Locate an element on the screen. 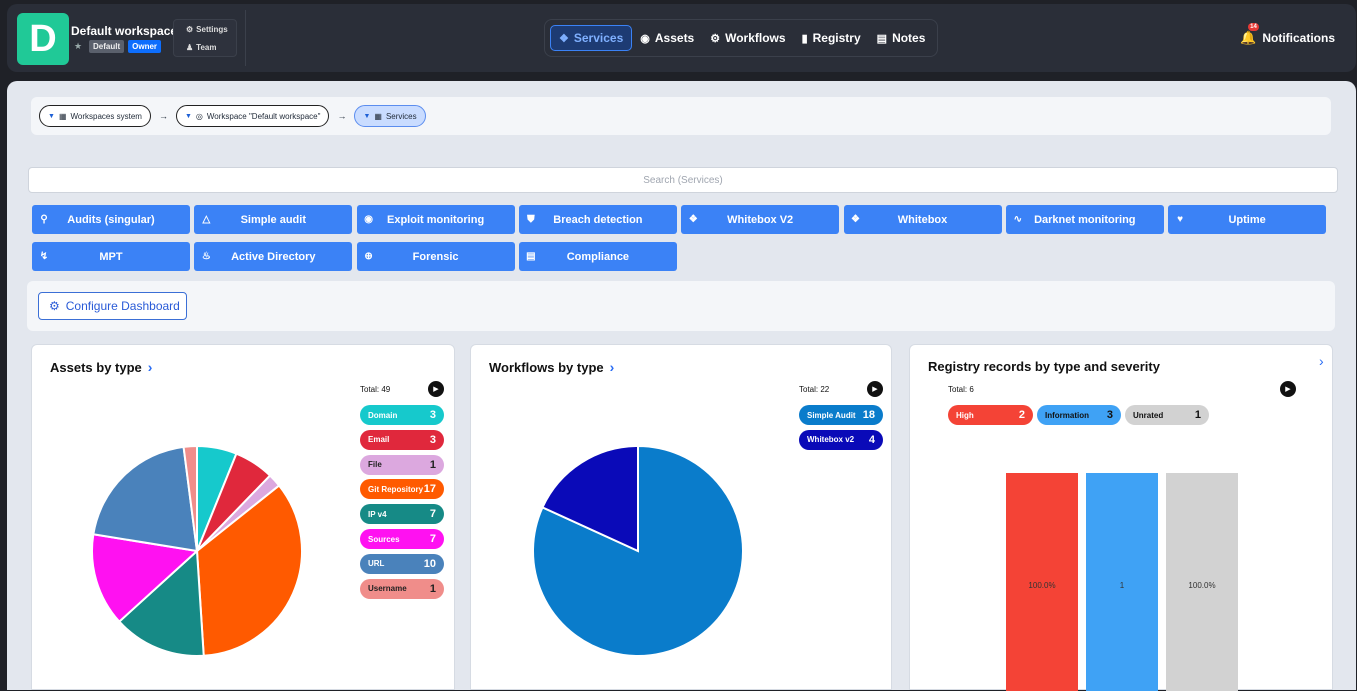  notifications-button: 🔔 14 Notifications is located at coordinates (1287, 34).